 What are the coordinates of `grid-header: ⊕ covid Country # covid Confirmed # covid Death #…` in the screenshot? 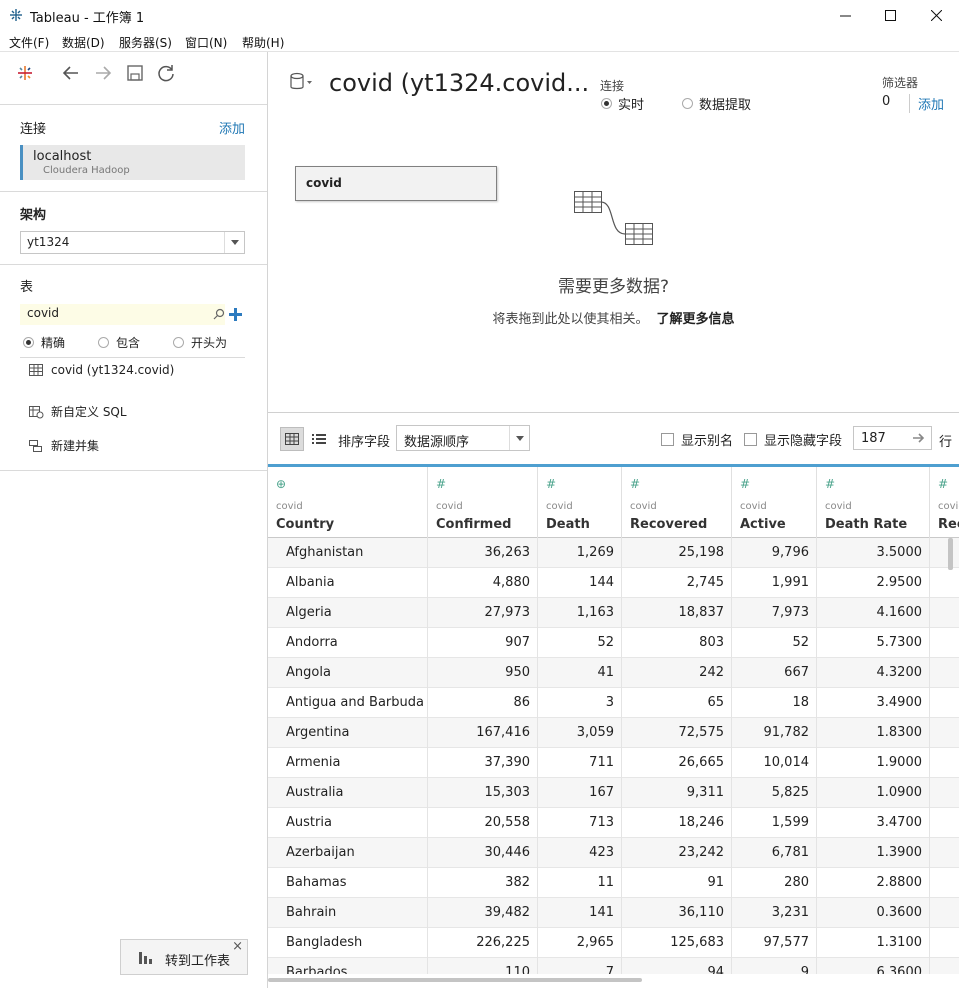 It's located at (613, 501).